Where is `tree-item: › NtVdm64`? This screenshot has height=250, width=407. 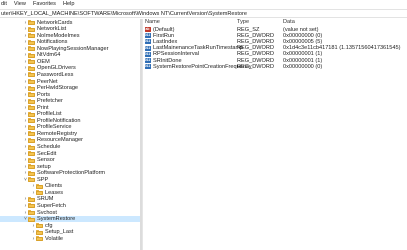 tree-item: › NtVdm64 is located at coordinates (70, 55).